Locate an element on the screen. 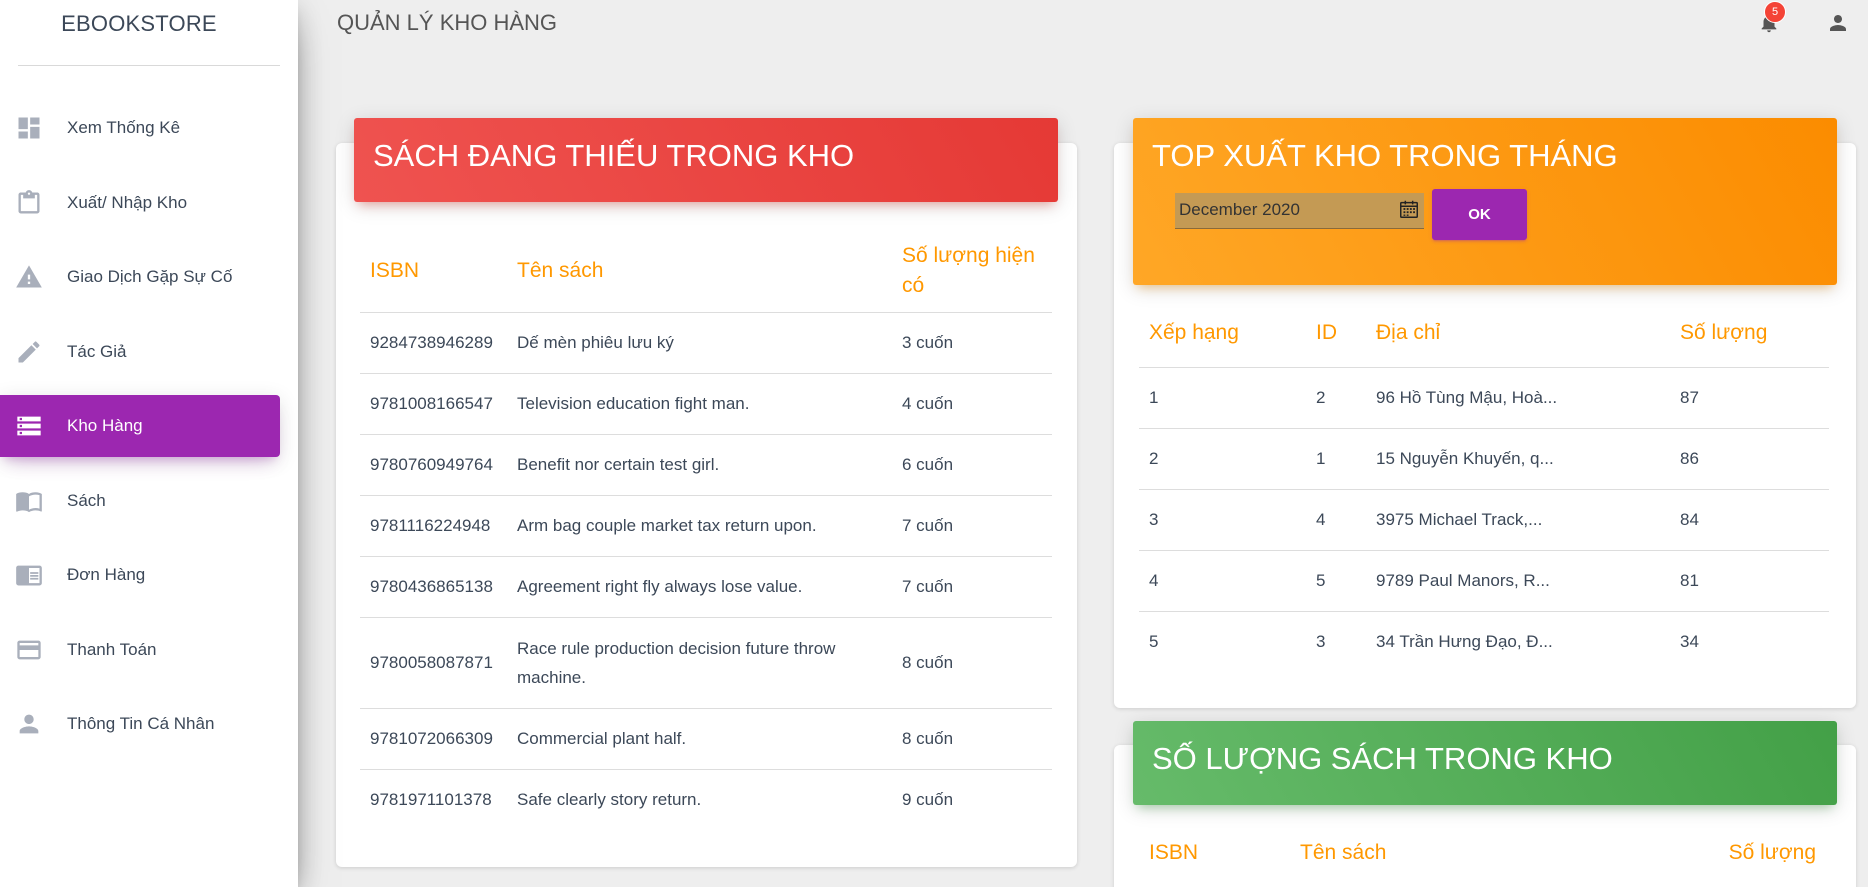 The height and width of the screenshot is (887, 1868). ok-button: OK is located at coordinates (1479, 214).